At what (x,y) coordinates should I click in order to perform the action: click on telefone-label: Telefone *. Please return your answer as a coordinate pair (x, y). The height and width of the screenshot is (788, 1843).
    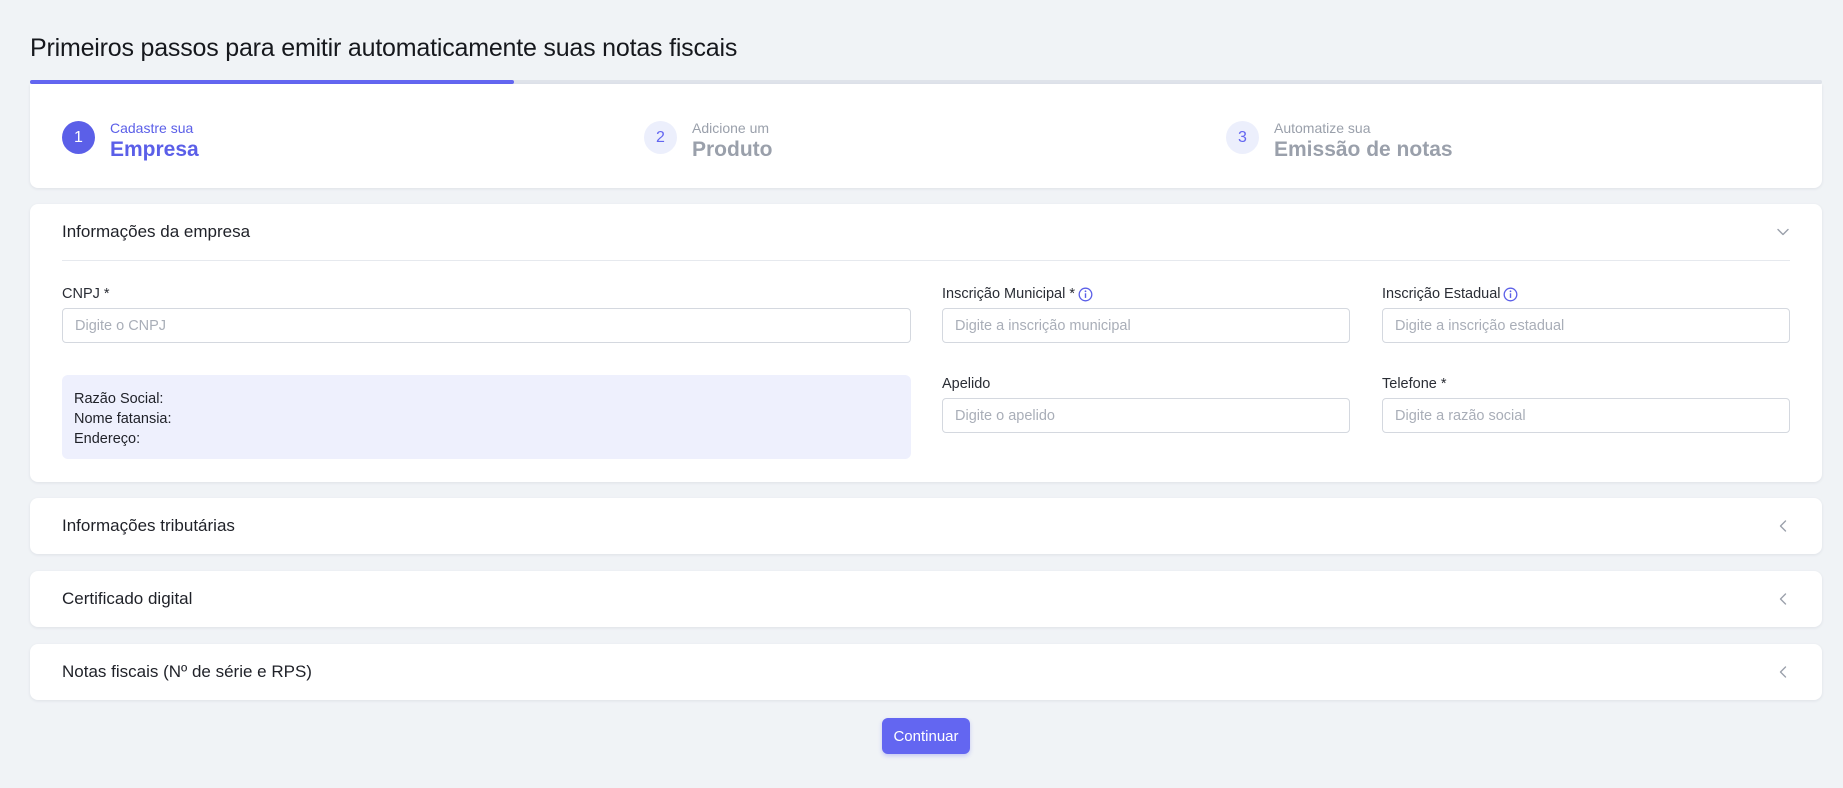
    Looking at the image, I should click on (1414, 384).